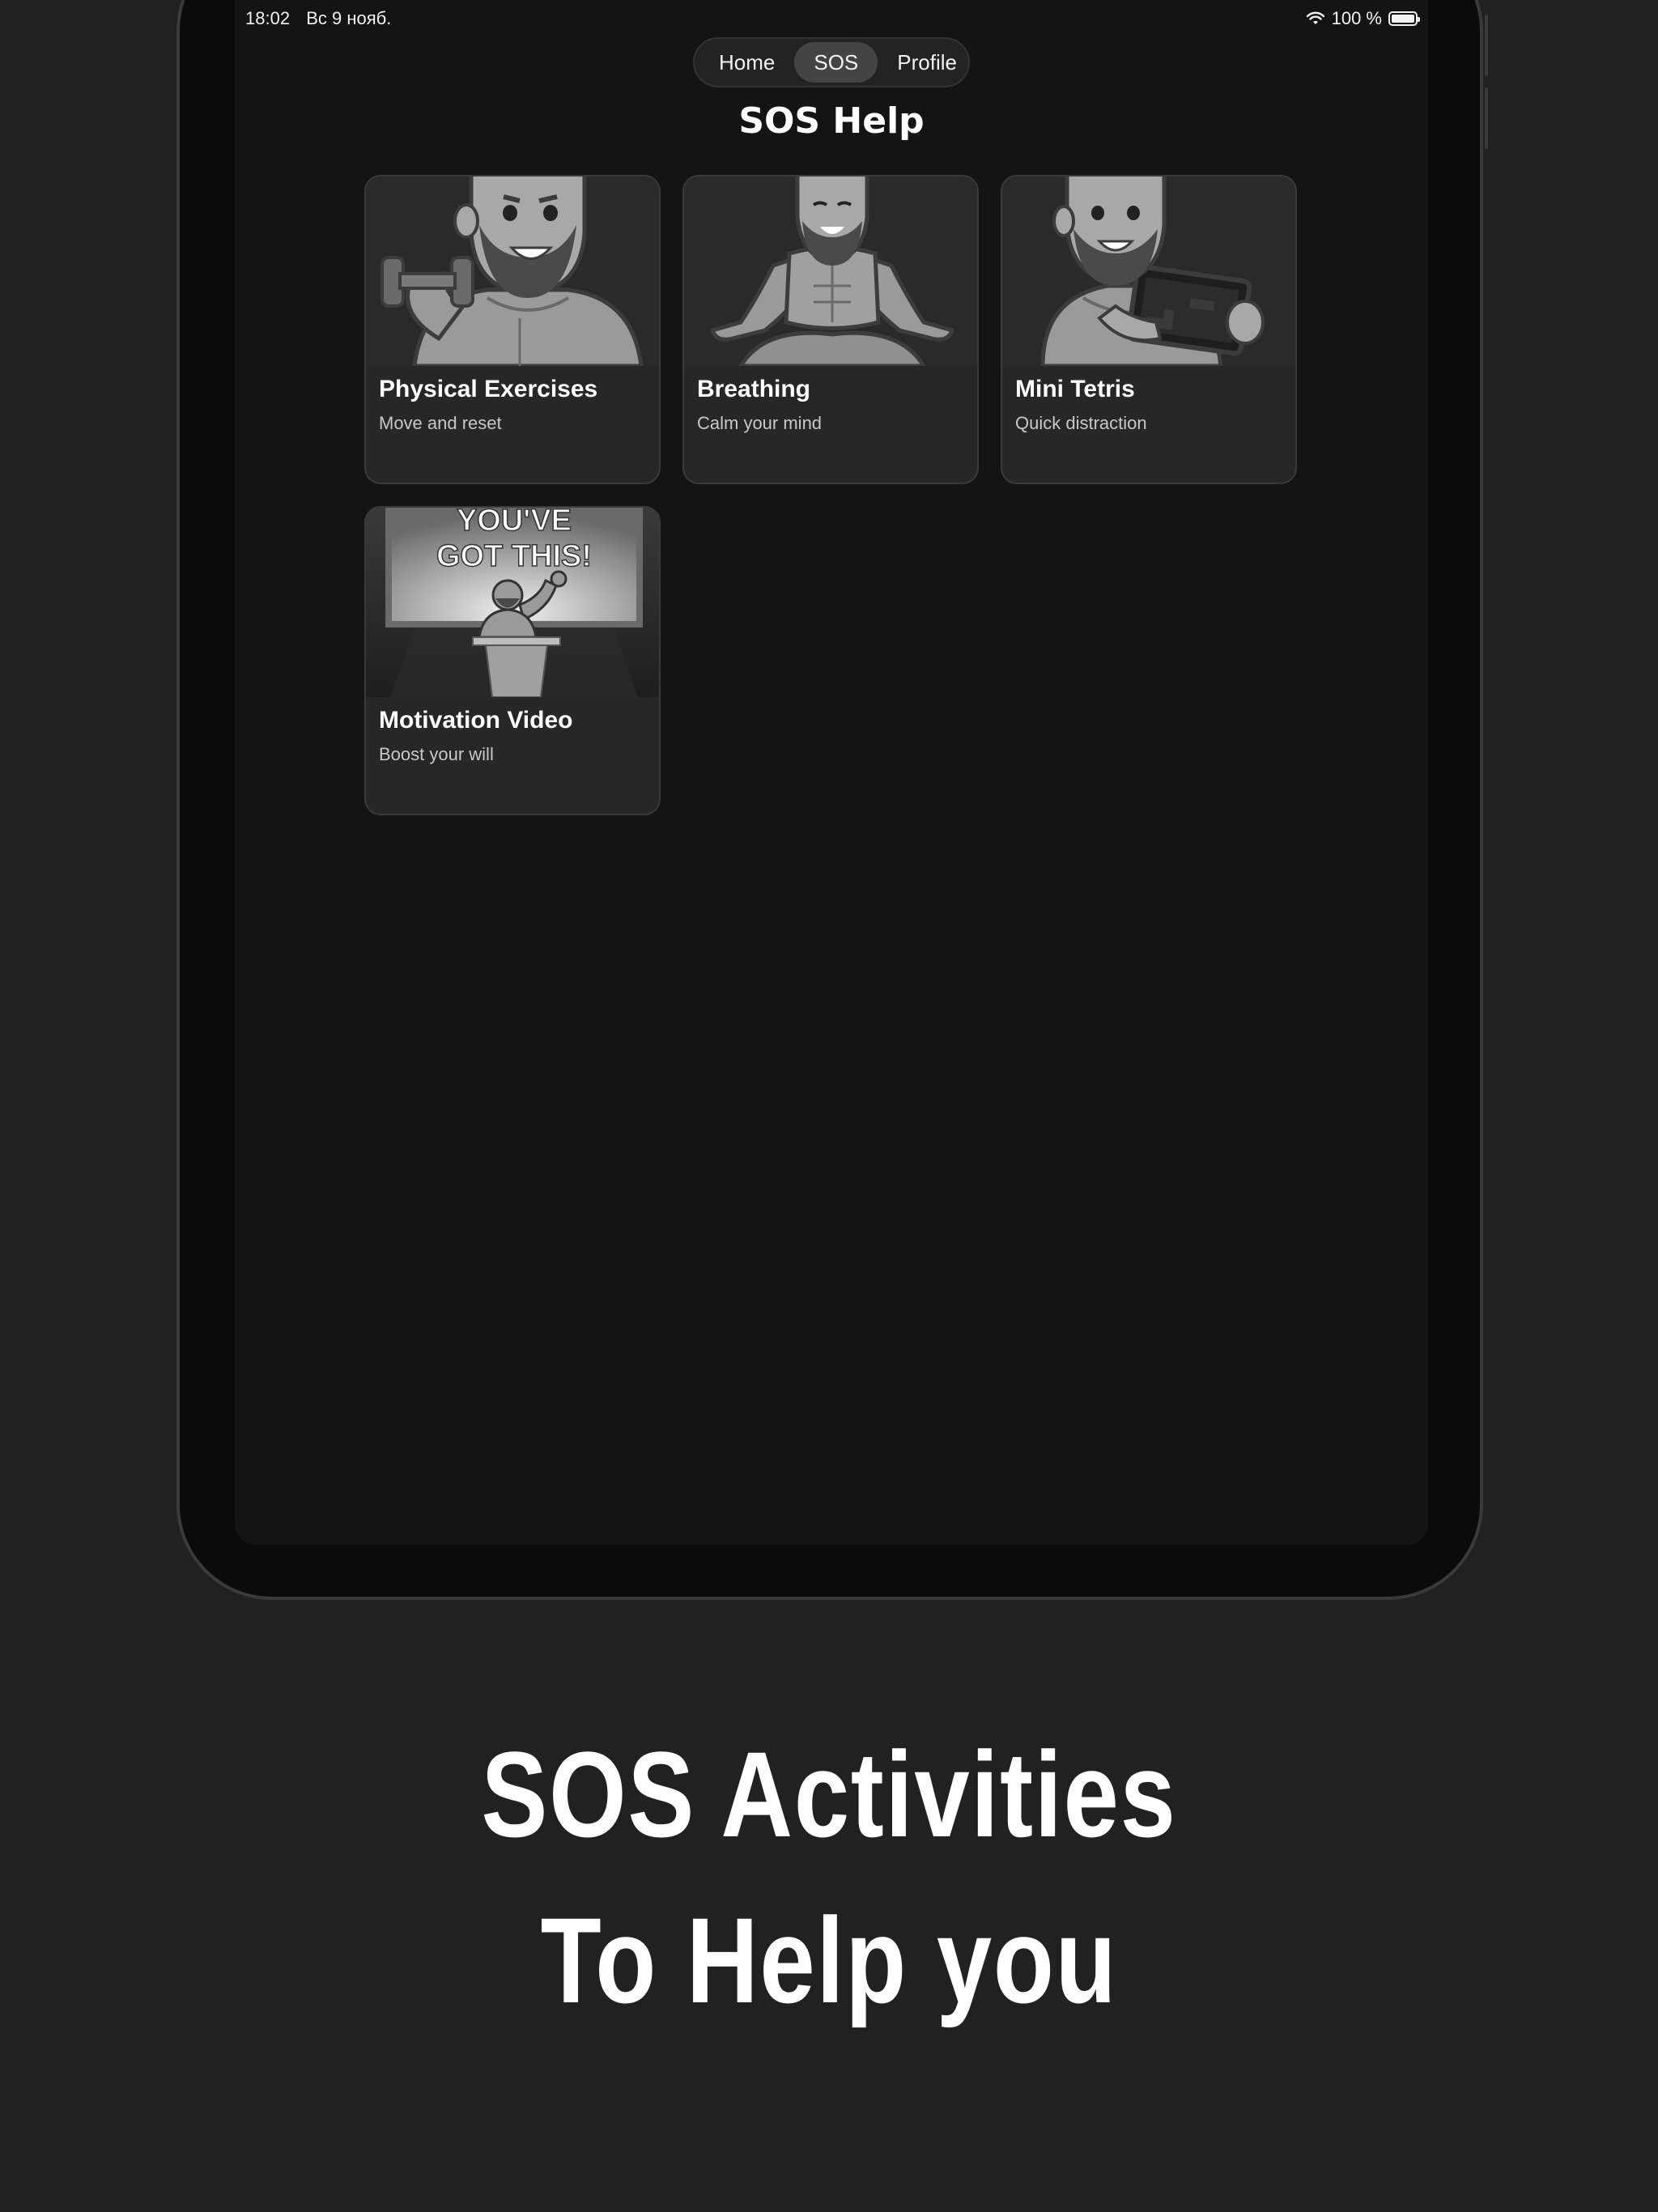 This screenshot has height=2212, width=1658. Describe the element at coordinates (829, 1794) in the screenshot. I see `promo-line-1: SOS Activities` at that location.